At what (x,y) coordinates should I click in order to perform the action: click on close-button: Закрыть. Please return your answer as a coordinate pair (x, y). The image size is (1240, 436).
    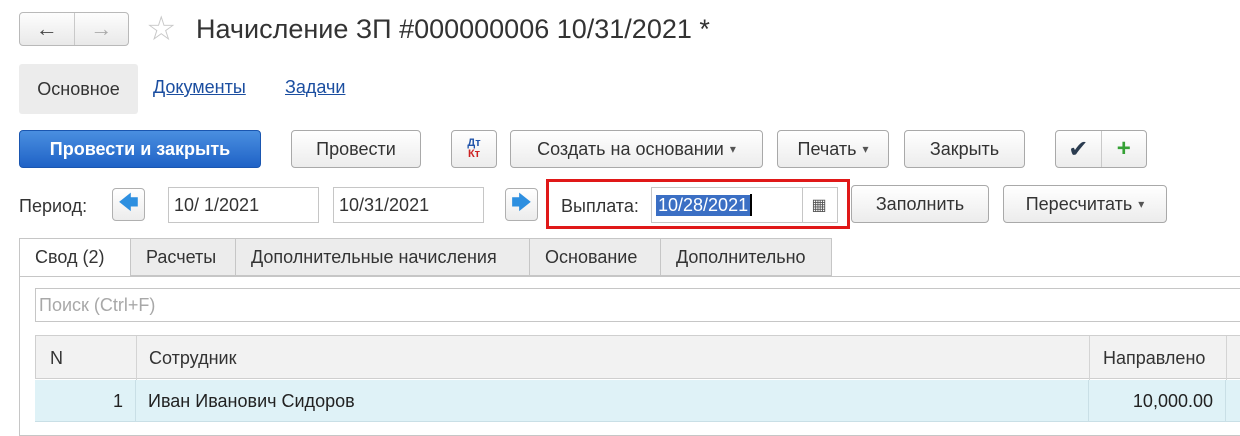
    Looking at the image, I should click on (964, 149).